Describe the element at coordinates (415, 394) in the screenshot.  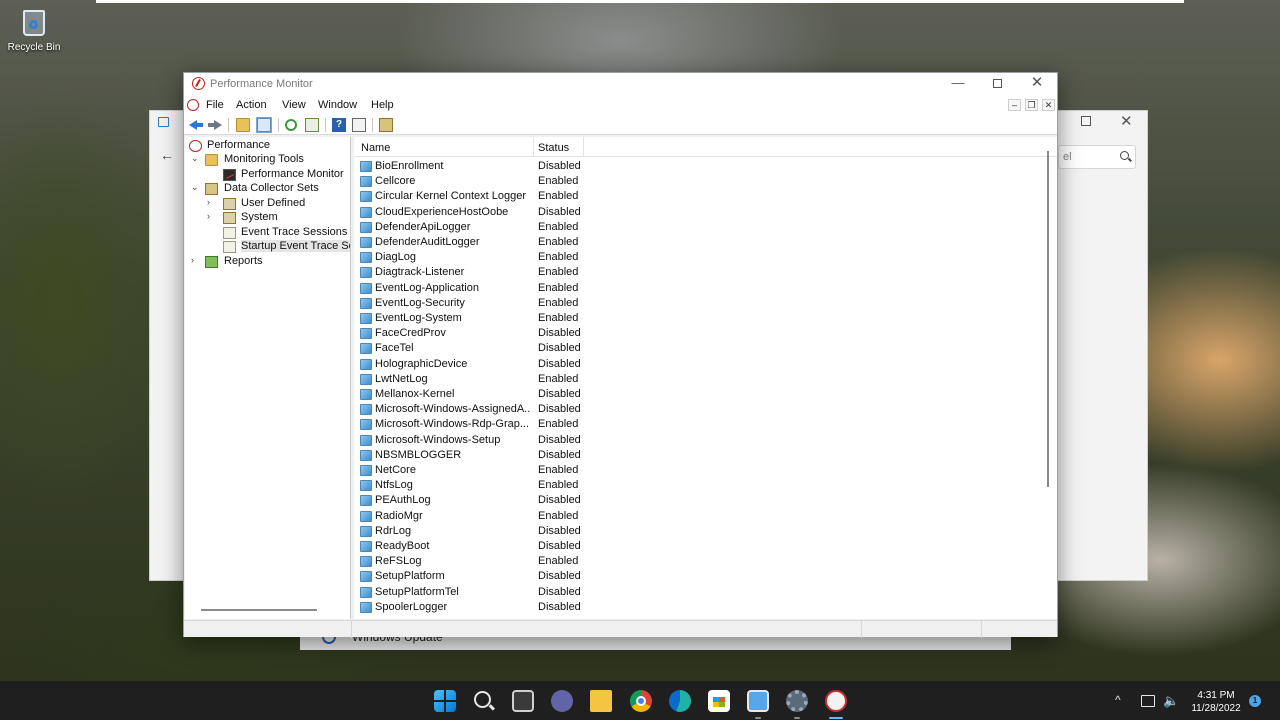
I see `session-name: Mellanox-Kernel` at that location.